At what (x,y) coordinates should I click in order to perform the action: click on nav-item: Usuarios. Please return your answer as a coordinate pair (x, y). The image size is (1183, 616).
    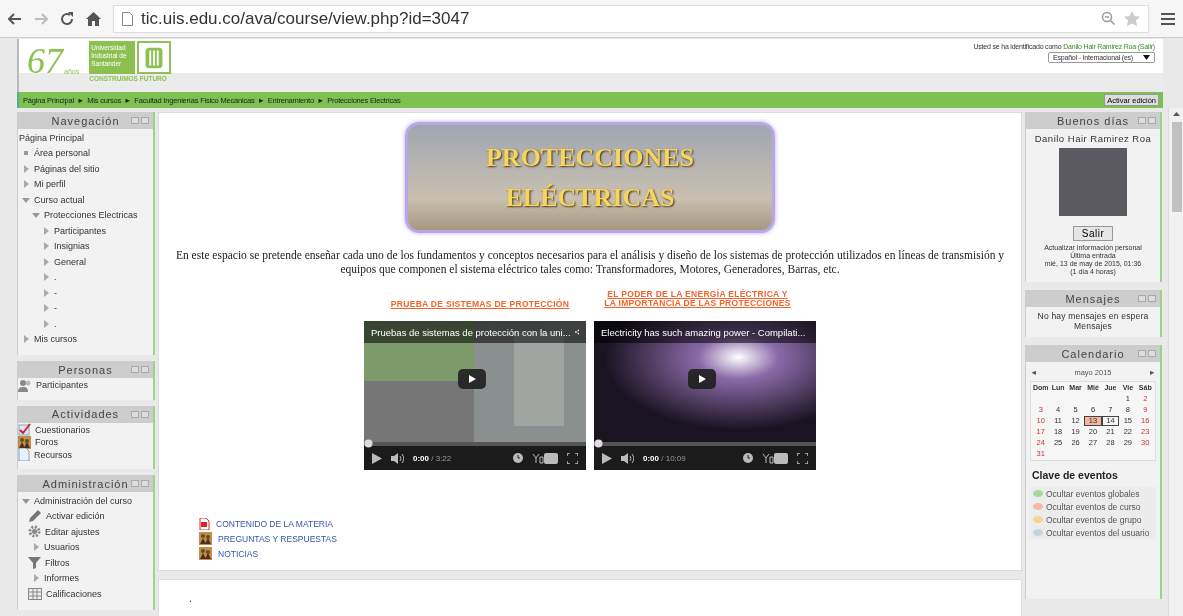
    Looking at the image, I should click on (62, 547).